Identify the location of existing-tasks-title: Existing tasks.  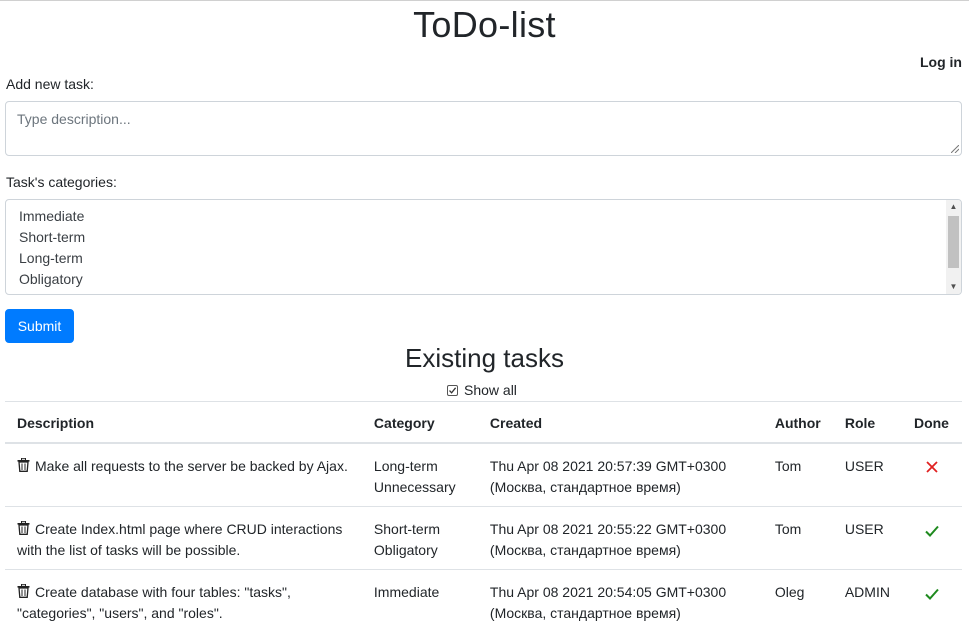
(484, 358).